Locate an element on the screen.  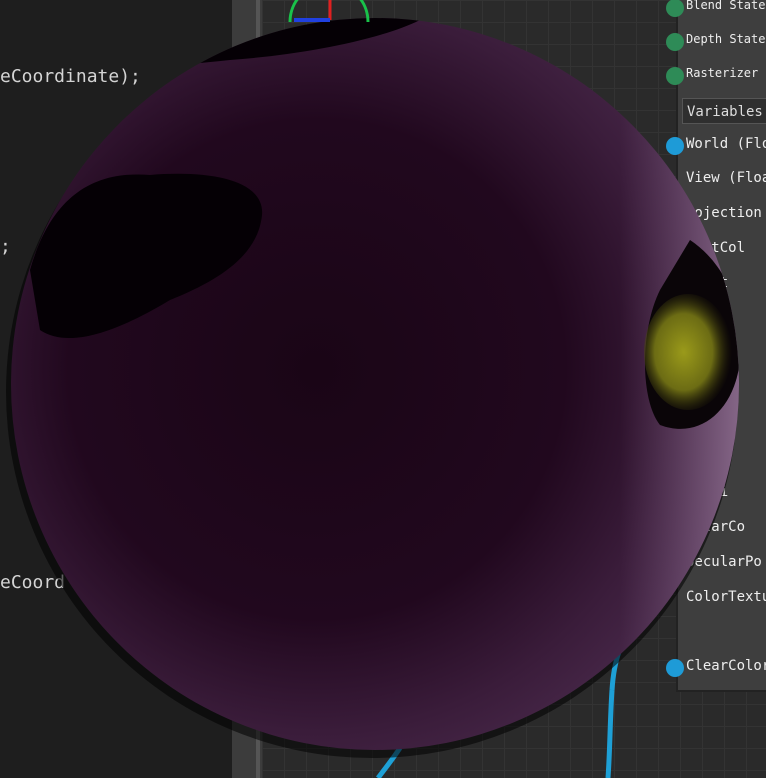
transform-gizmo-icon is located at coordinates (329, 15).